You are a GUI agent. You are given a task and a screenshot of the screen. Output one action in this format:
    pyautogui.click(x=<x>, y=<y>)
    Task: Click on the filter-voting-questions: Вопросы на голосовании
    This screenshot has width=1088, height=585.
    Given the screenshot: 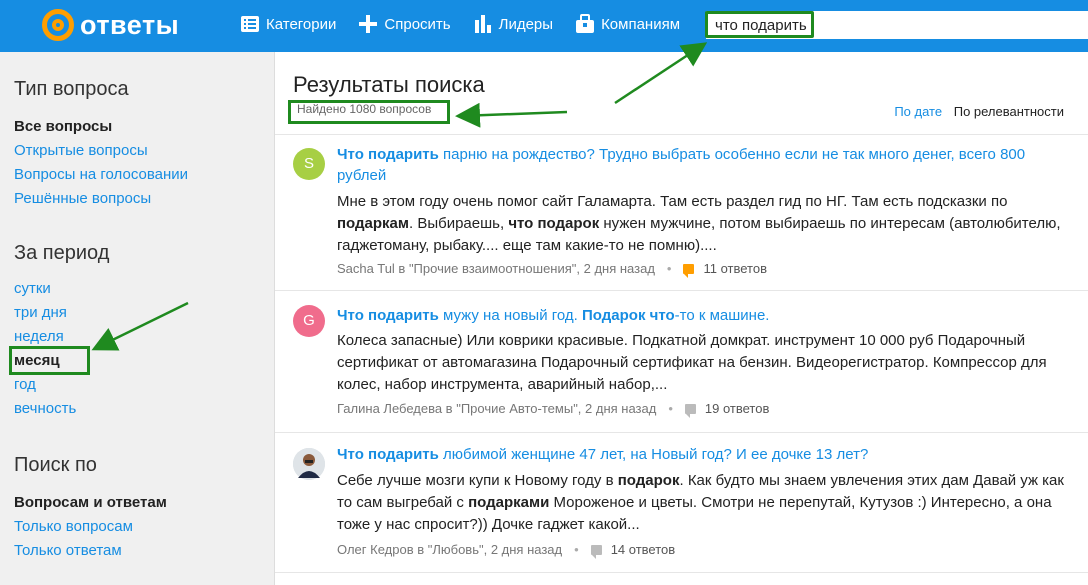 What is the action you would take?
    pyautogui.click(x=101, y=175)
    